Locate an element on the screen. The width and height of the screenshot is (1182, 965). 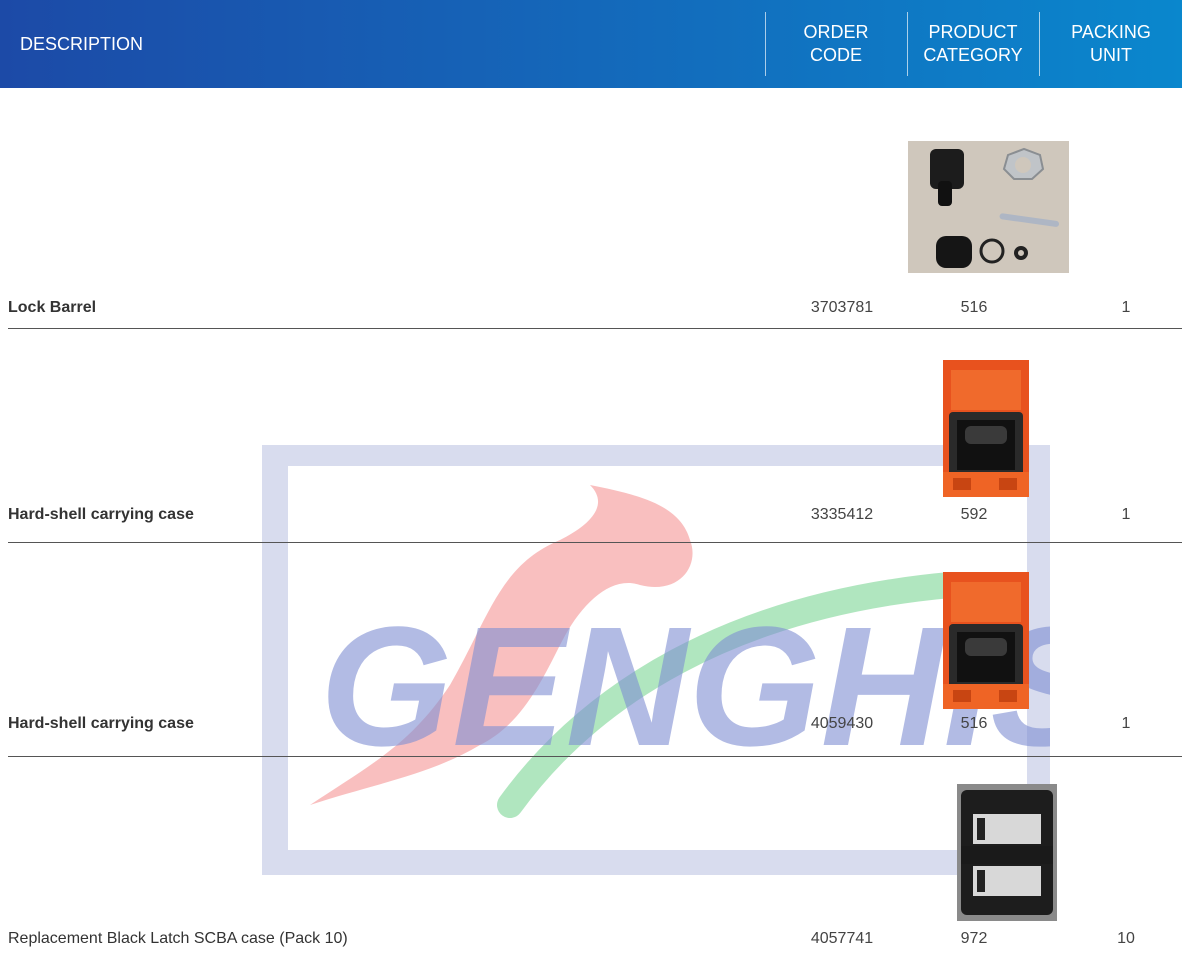
column-header-packing-unit: PACKING UNIT is located at coordinates (1111, 44).